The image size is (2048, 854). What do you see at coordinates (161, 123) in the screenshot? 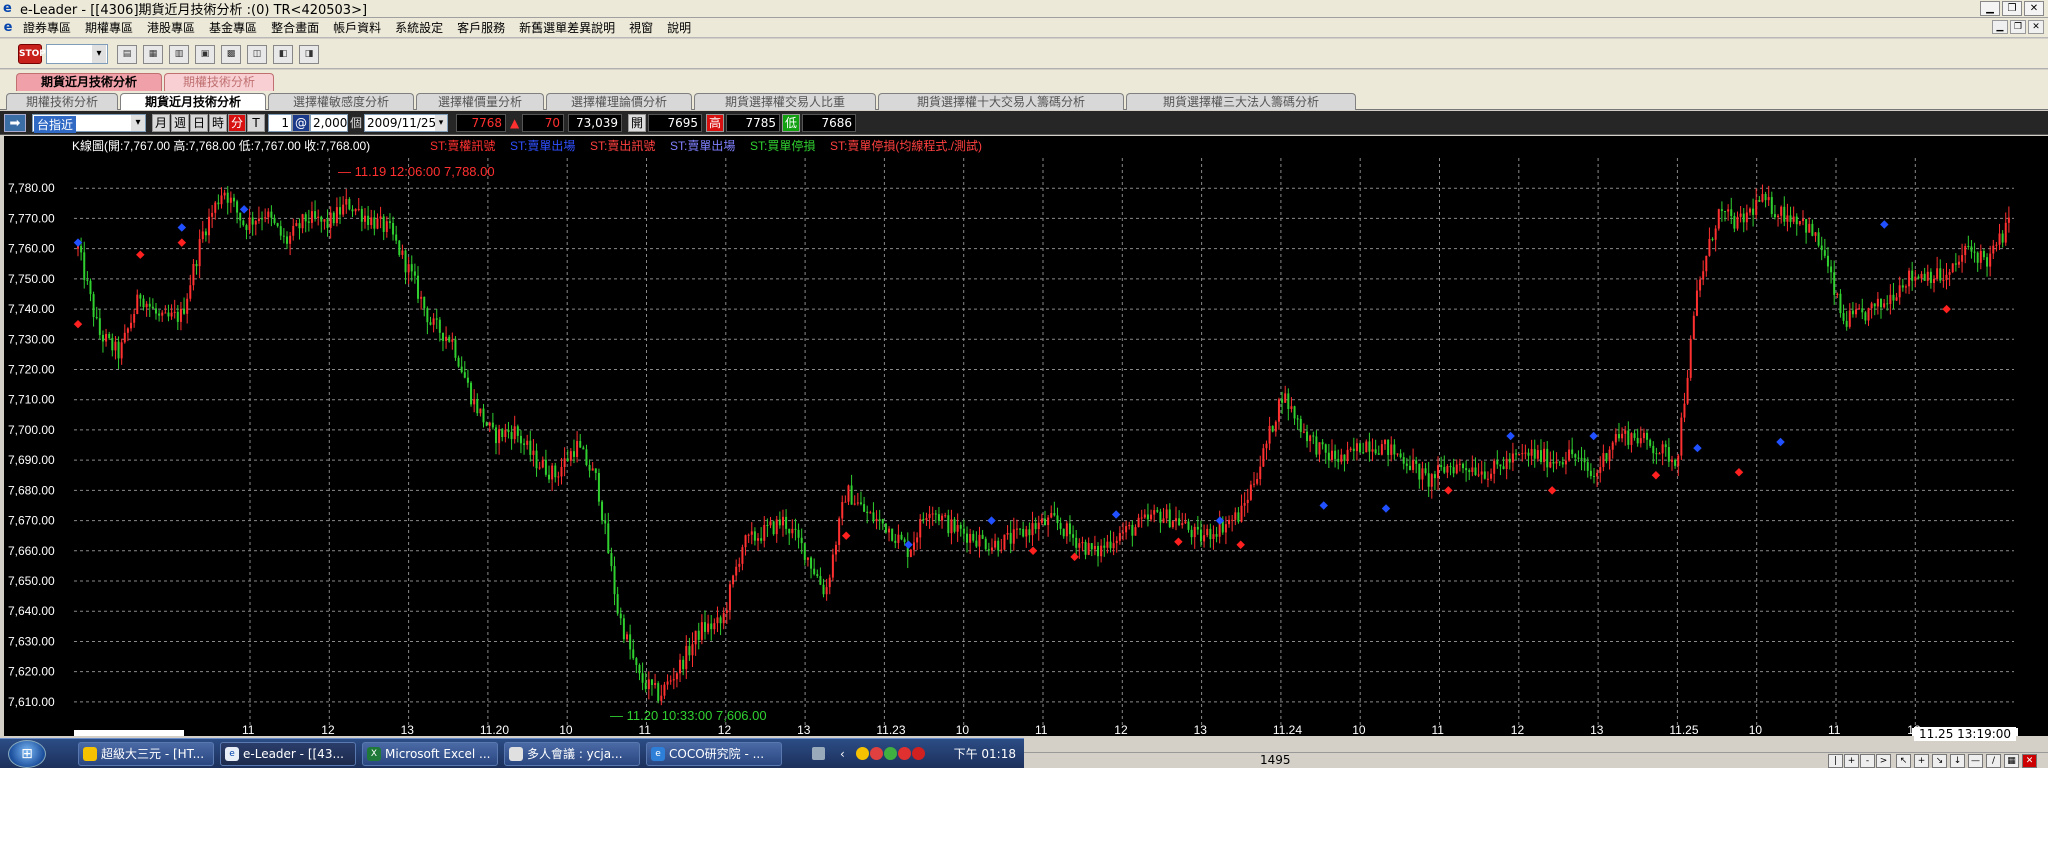
I see `period-month-button: 月` at bounding box center [161, 123].